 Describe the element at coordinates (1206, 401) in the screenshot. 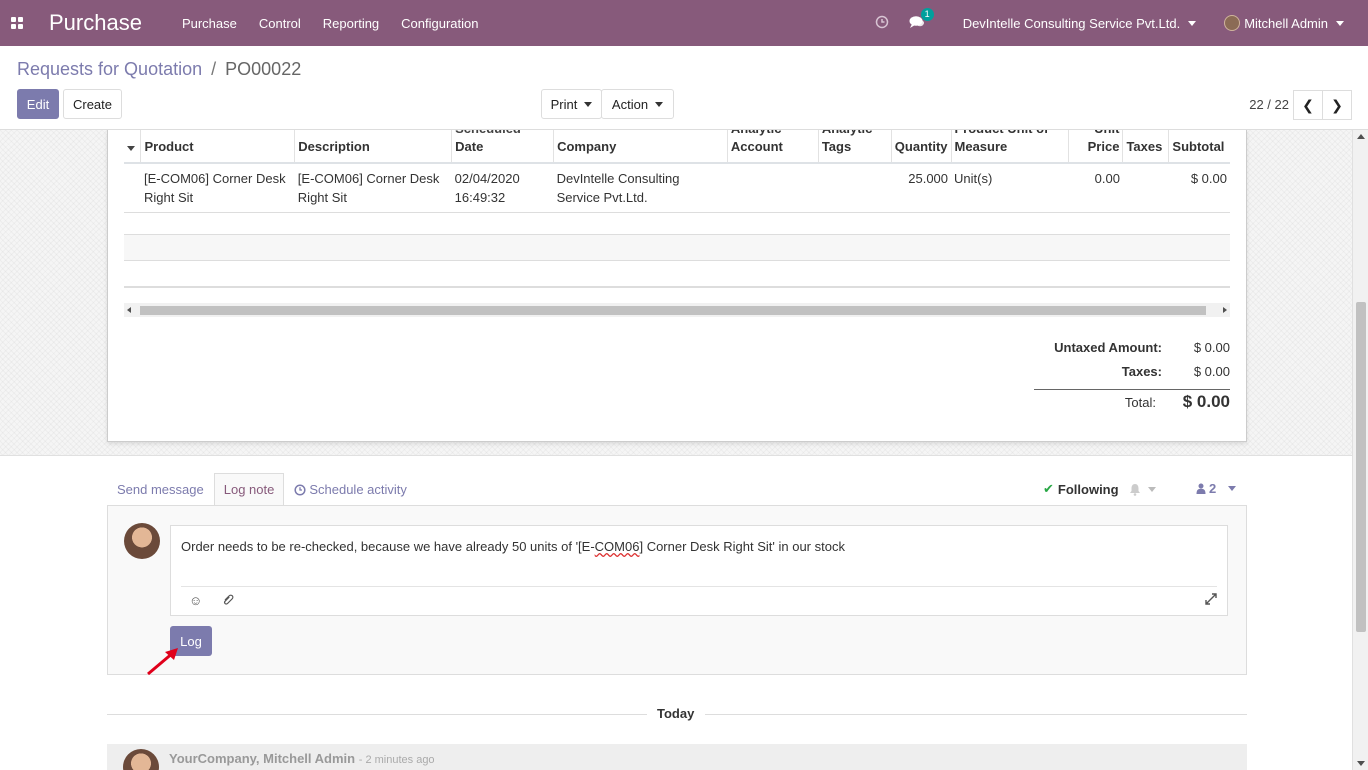

I see `total-value: $ 0.00` at that location.